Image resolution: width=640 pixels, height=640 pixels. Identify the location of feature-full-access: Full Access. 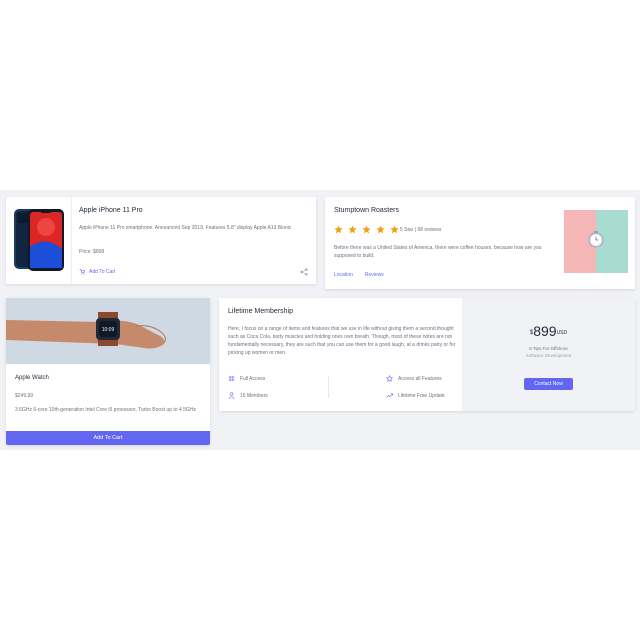
(246, 378).